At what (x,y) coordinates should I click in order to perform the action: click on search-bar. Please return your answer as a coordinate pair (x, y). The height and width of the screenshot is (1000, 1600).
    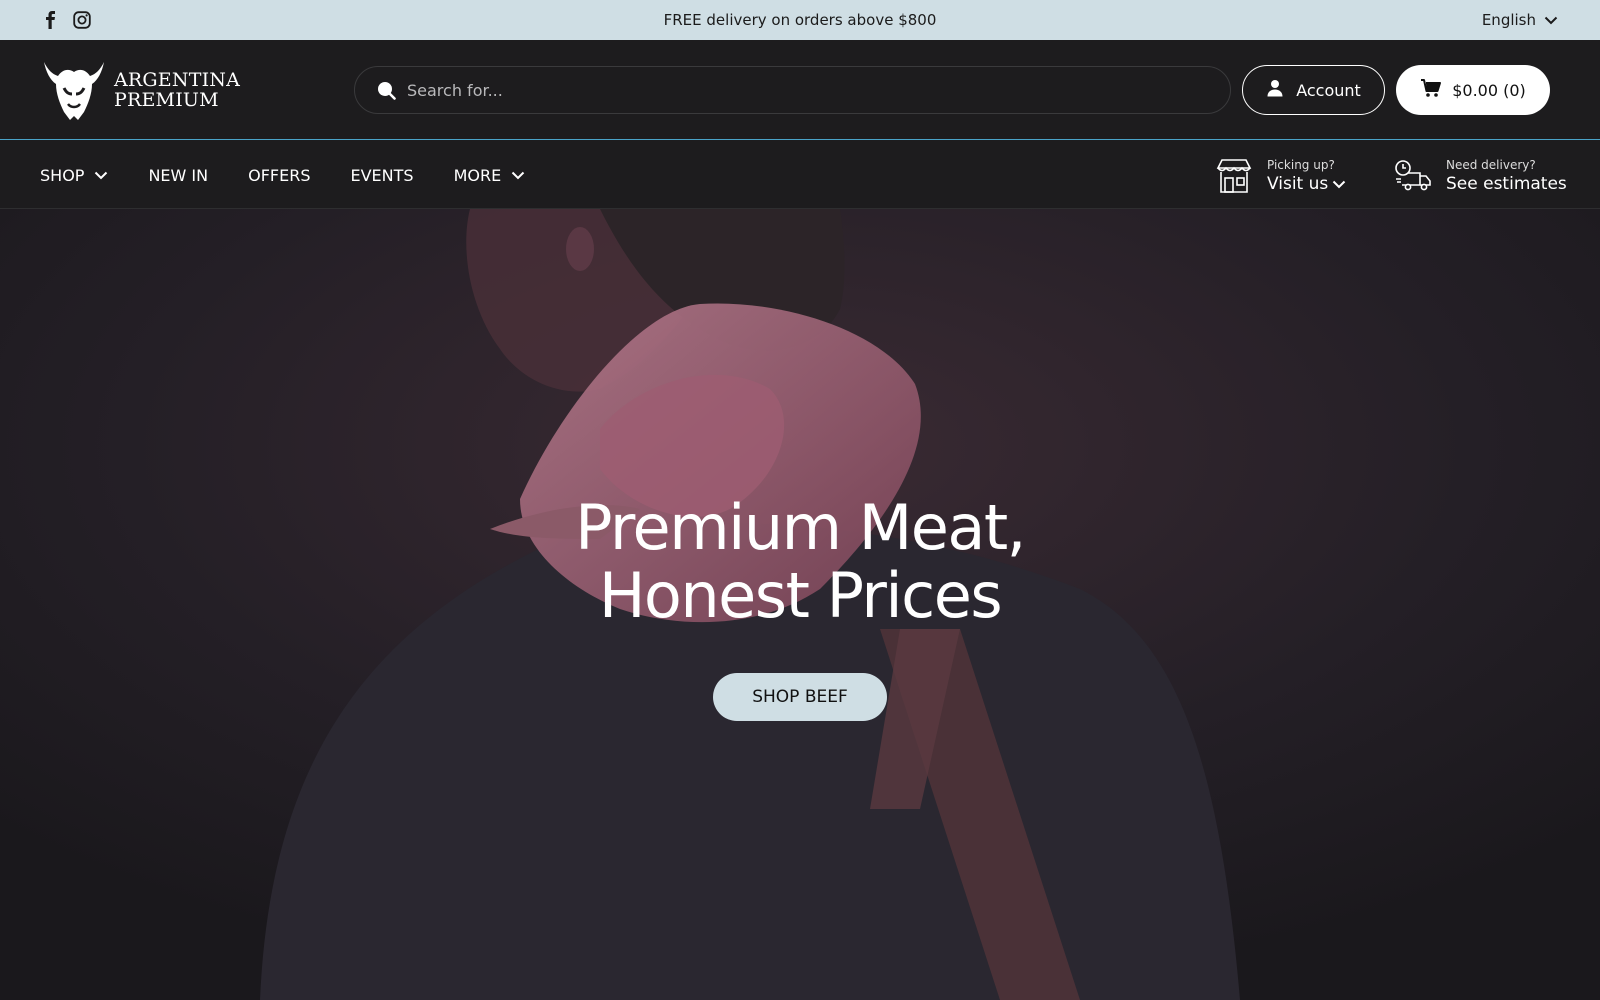
    Looking at the image, I should click on (792, 90).